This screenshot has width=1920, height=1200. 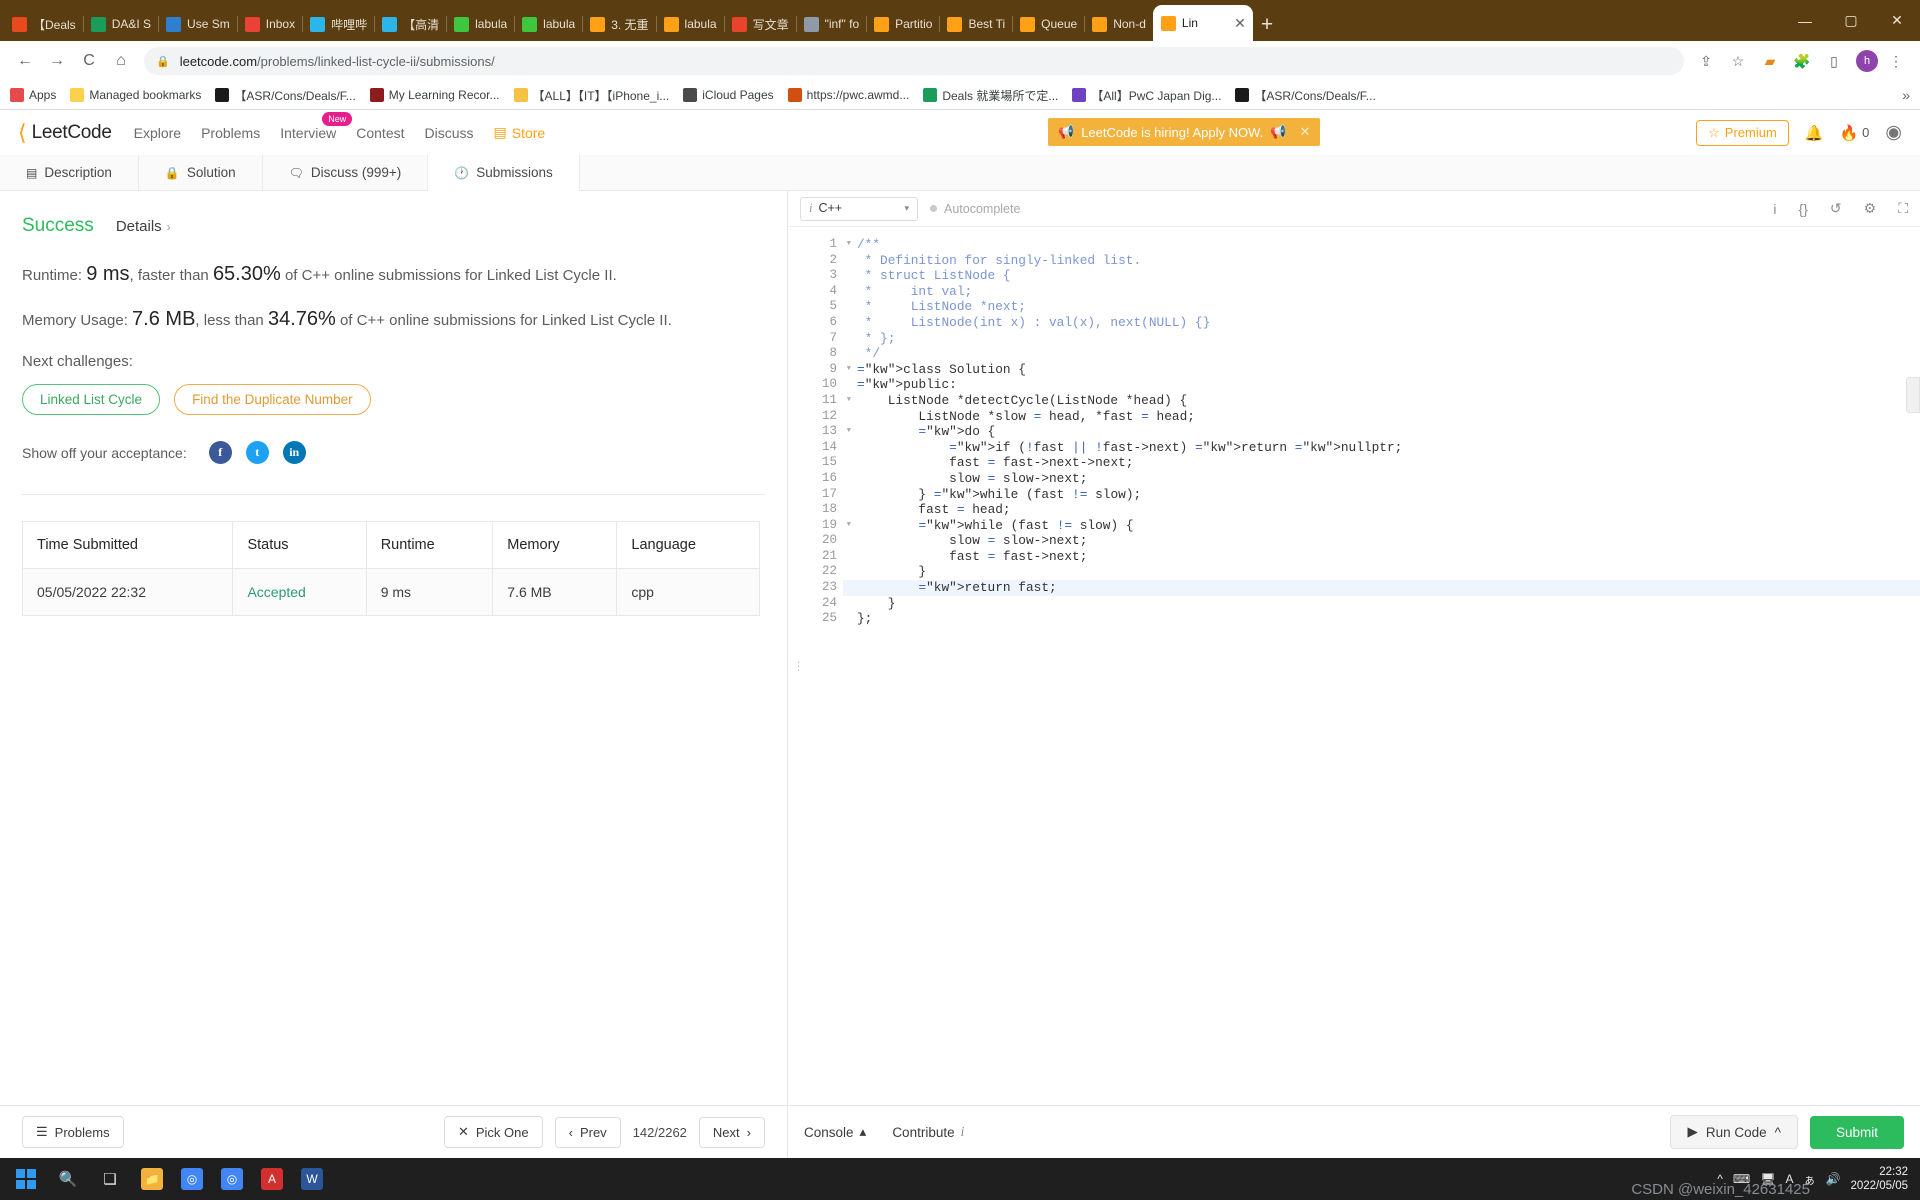 What do you see at coordinates (1856, 1132) in the screenshot?
I see `submit-button: Submit` at bounding box center [1856, 1132].